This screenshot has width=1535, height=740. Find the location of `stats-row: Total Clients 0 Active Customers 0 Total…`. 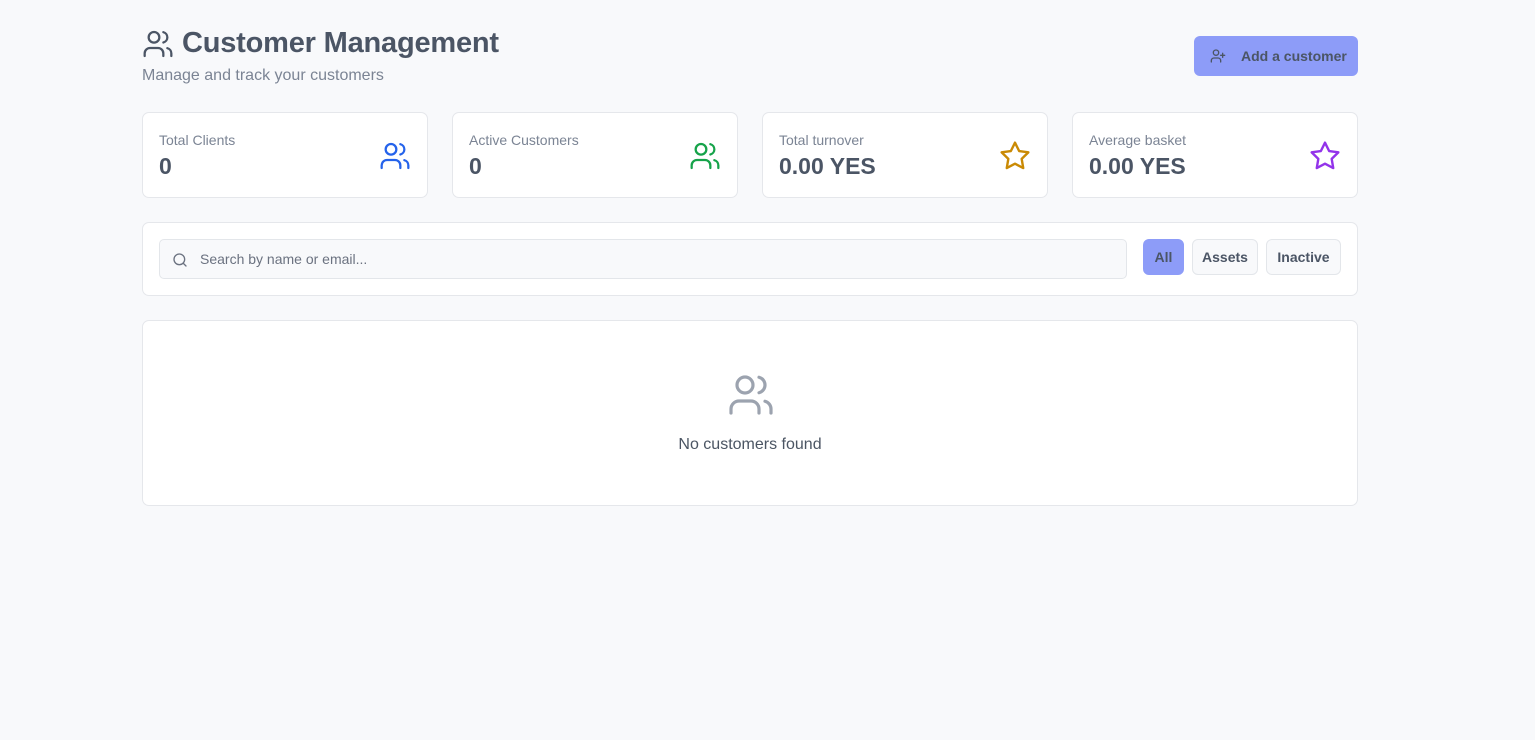

stats-row: Total Clients 0 Active Customers 0 Total… is located at coordinates (750, 155).